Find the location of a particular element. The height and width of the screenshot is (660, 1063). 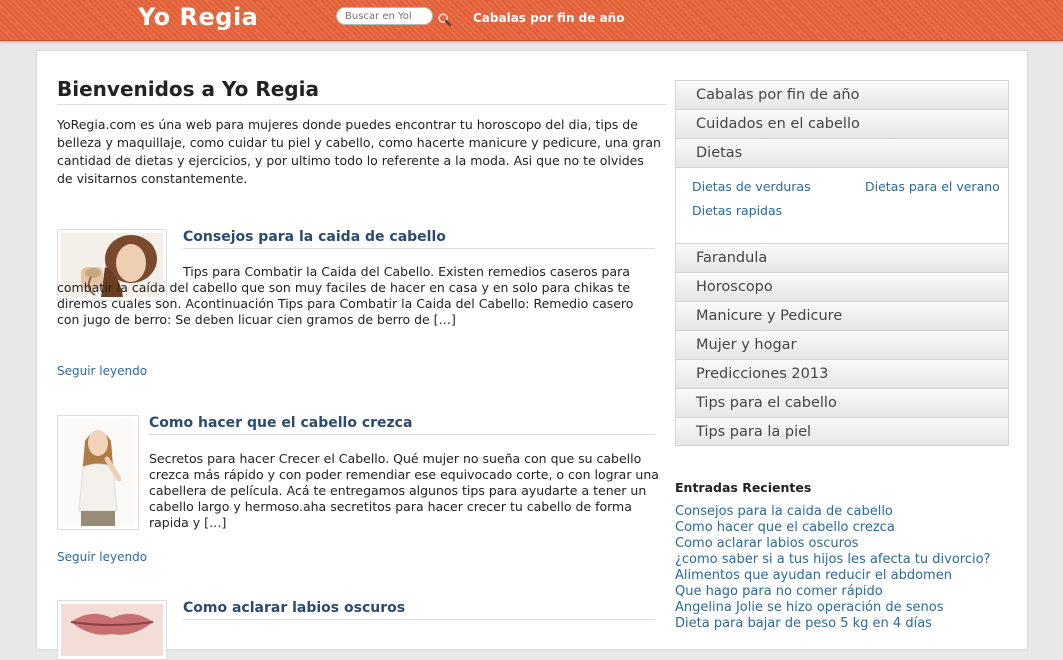

sidebar-item-tips-cabello: Tips para el cabello is located at coordinates (842, 402).